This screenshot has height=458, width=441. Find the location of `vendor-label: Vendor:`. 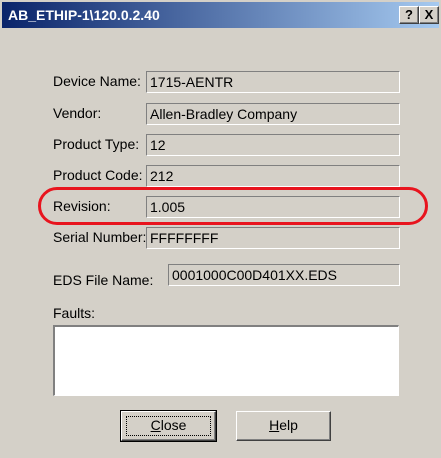

vendor-label: Vendor: is located at coordinates (77, 113).